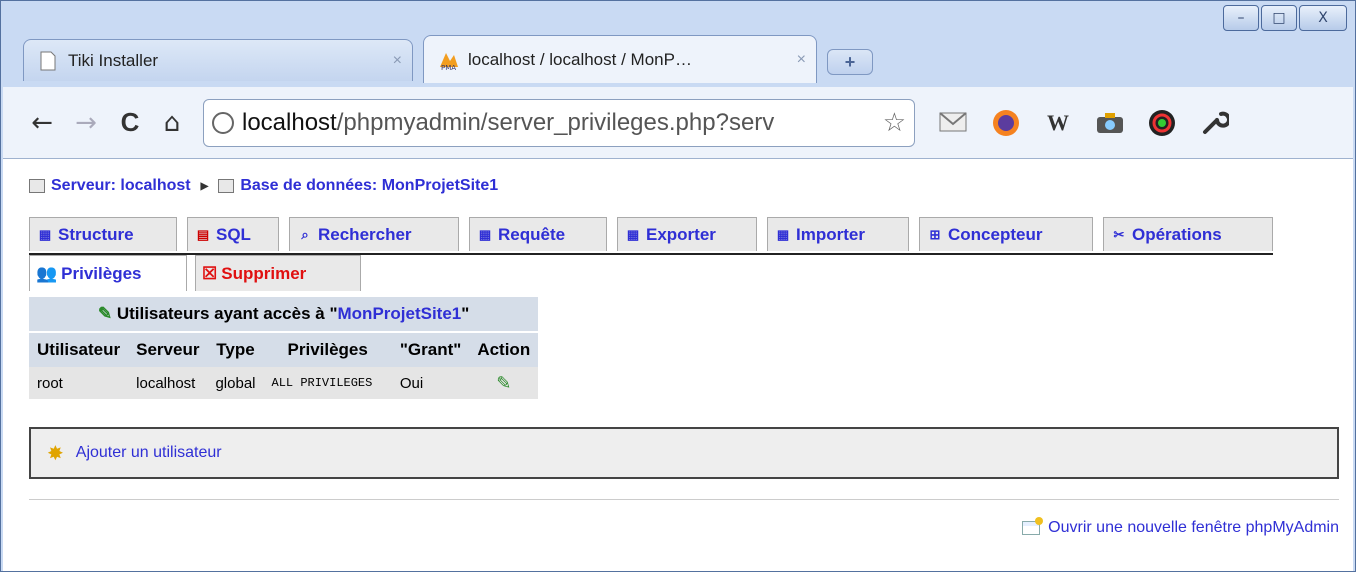  What do you see at coordinates (1110, 123) in the screenshot?
I see `camera-icon` at bounding box center [1110, 123].